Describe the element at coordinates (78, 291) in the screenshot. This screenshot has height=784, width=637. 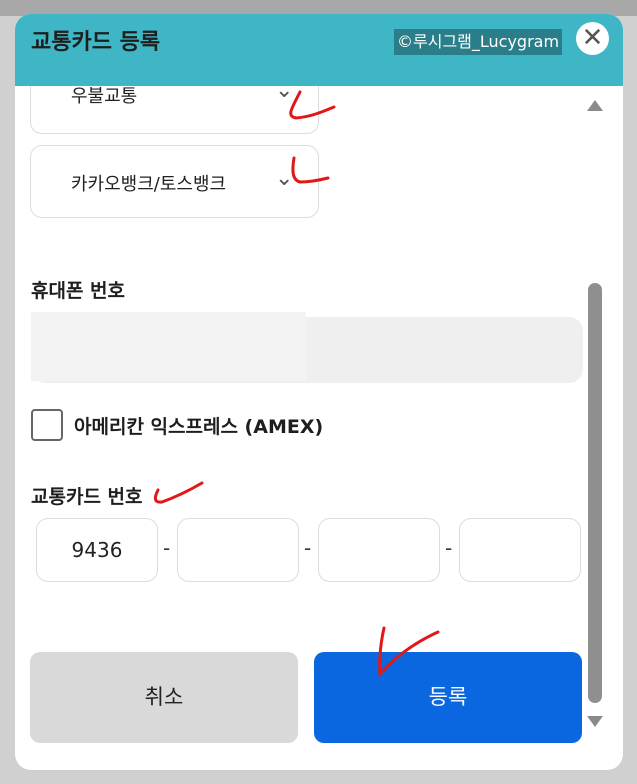
I see `phone-number-label: 휴대폰 번호` at that location.